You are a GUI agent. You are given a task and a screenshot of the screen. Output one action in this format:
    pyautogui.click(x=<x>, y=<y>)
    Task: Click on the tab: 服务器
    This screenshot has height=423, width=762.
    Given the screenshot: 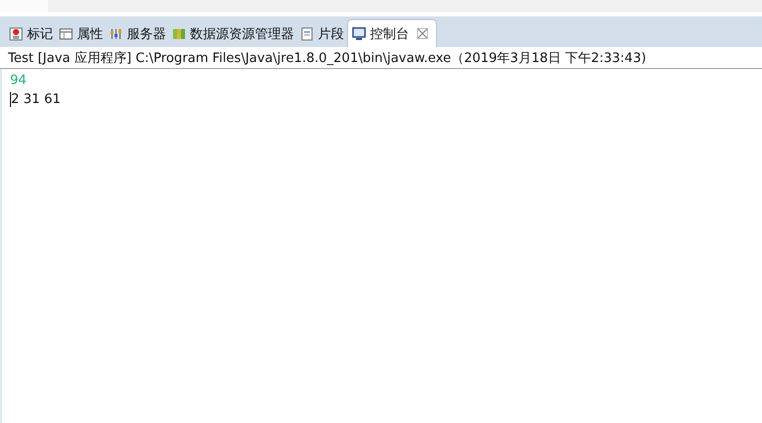 What is the action you would take?
    pyautogui.click(x=137, y=33)
    